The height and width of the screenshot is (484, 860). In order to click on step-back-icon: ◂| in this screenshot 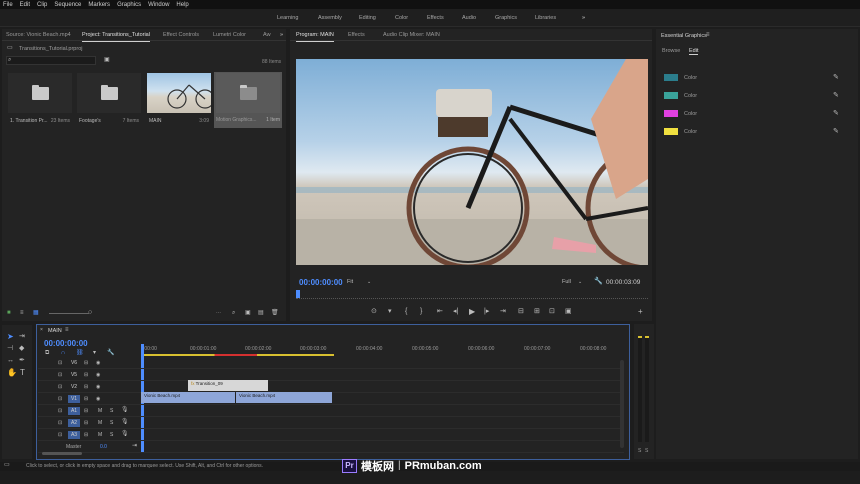, I will do `click(455, 311)`.